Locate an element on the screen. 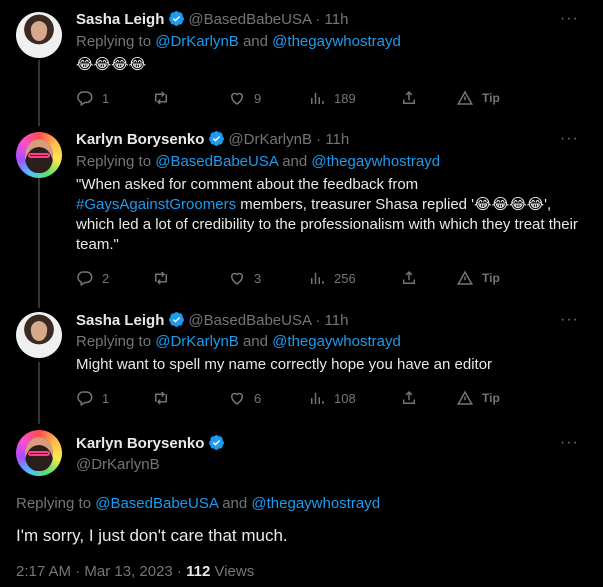 The height and width of the screenshot is (587, 603). reply-count: 2 is located at coordinates (106, 278).